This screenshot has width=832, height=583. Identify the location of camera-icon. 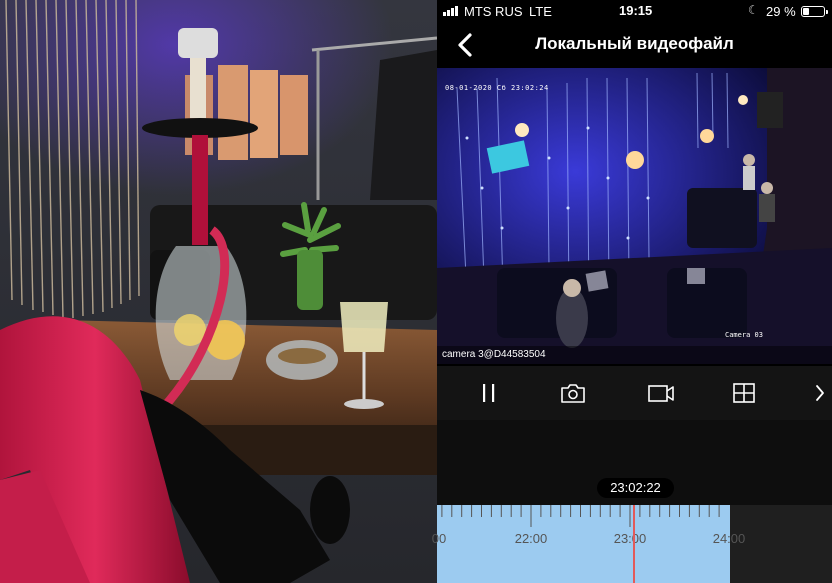
(573, 393).